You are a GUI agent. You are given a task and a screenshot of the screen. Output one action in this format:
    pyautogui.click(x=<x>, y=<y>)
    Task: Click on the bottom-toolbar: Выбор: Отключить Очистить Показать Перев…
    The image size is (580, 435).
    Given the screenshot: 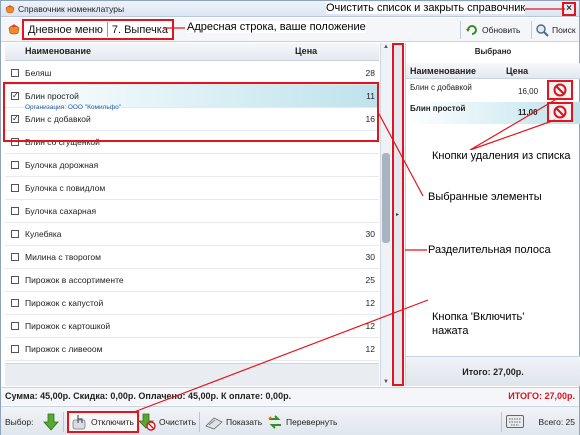 What is the action you would take?
    pyautogui.click(x=290, y=420)
    